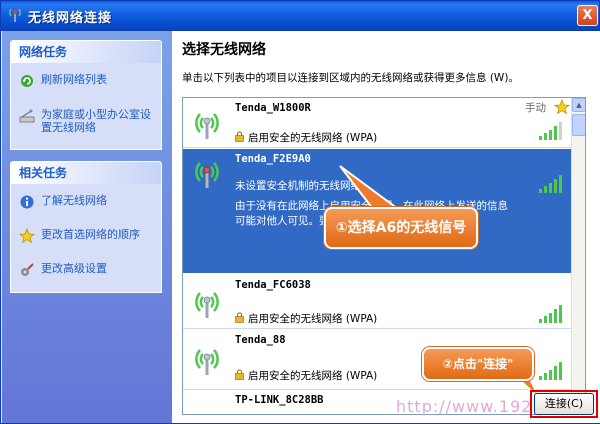 The height and width of the screenshot is (424, 600). What do you see at coordinates (300, 16) in the screenshot?
I see `title-bar: 无线网络连接 X` at bounding box center [300, 16].